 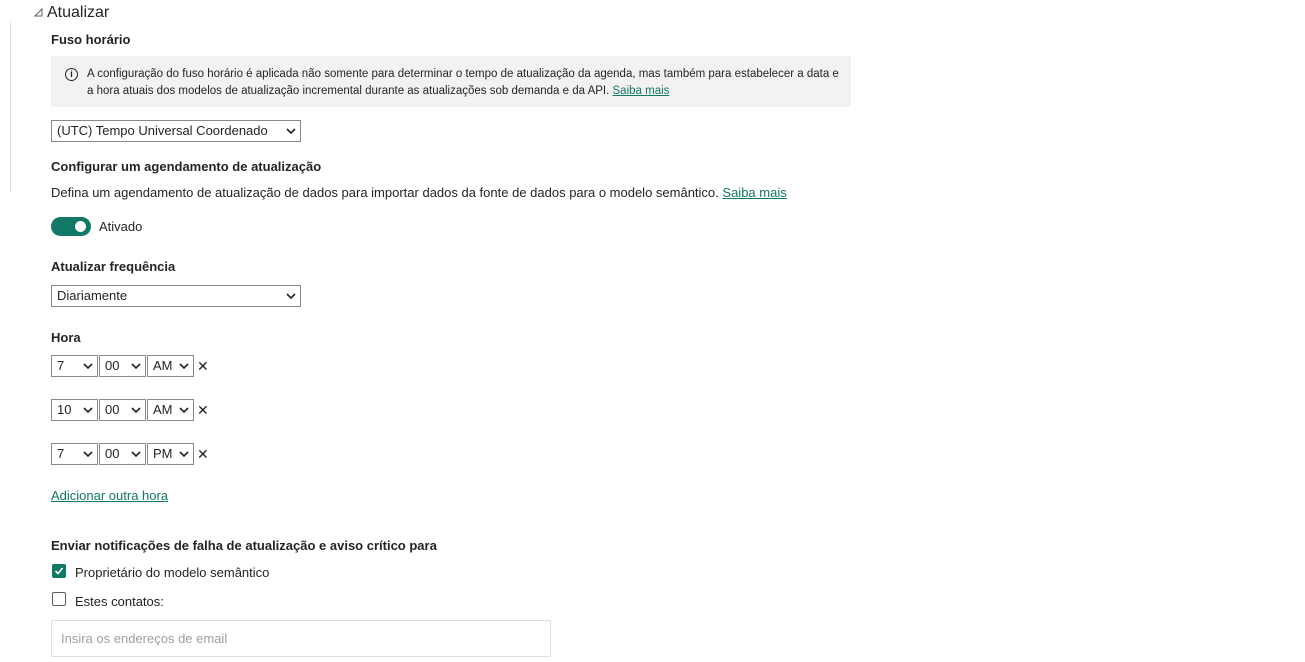 What do you see at coordinates (754, 192) in the screenshot?
I see `schedule-learn-more-link: Saiba mais` at bounding box center [754, 192].